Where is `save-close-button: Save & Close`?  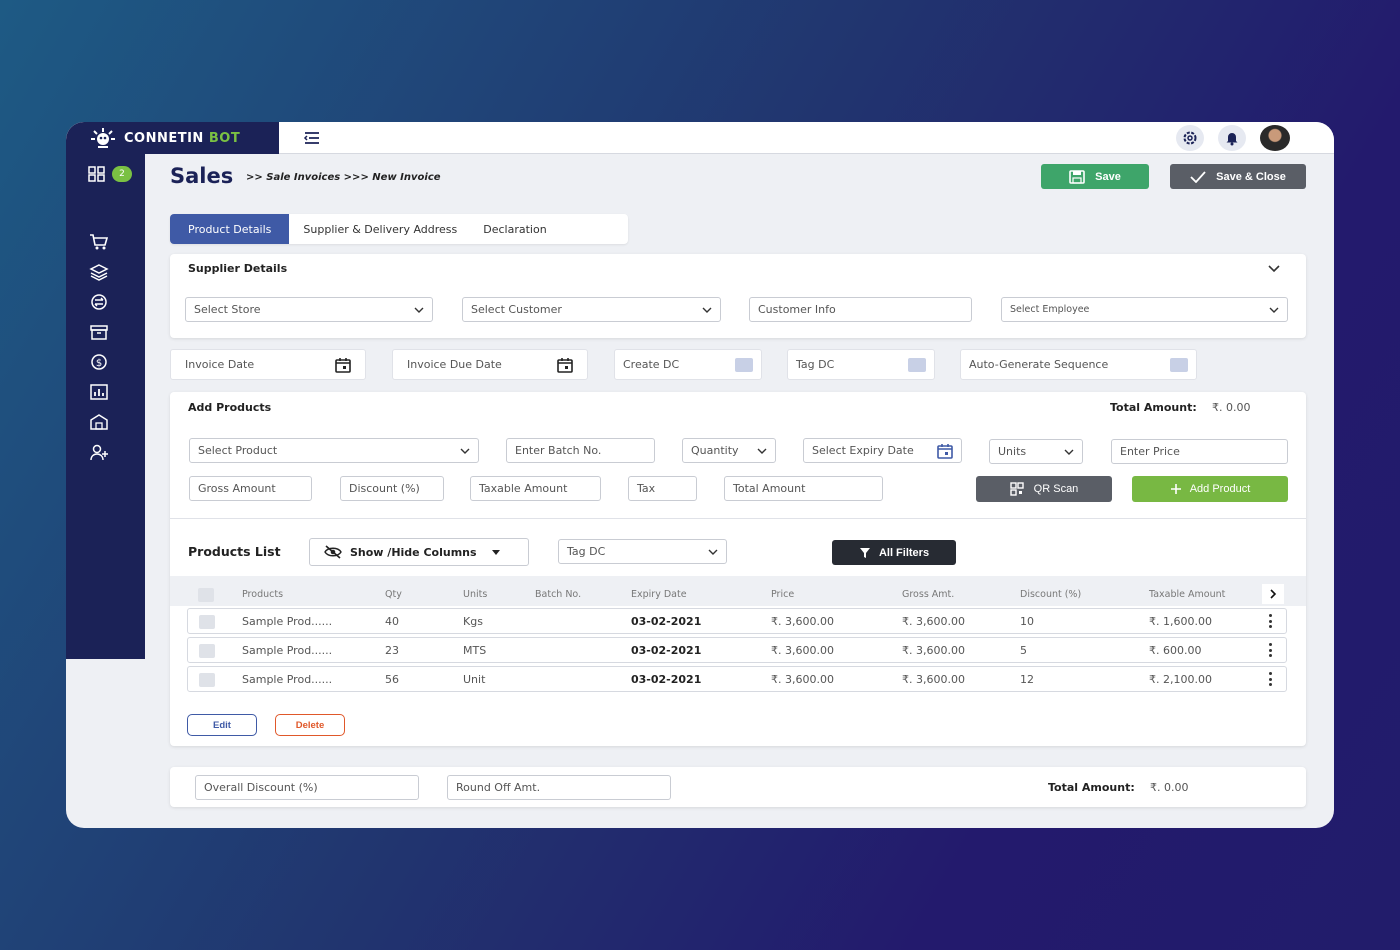
save-close-button: Save & Close is located at coordinates (1238, 176).